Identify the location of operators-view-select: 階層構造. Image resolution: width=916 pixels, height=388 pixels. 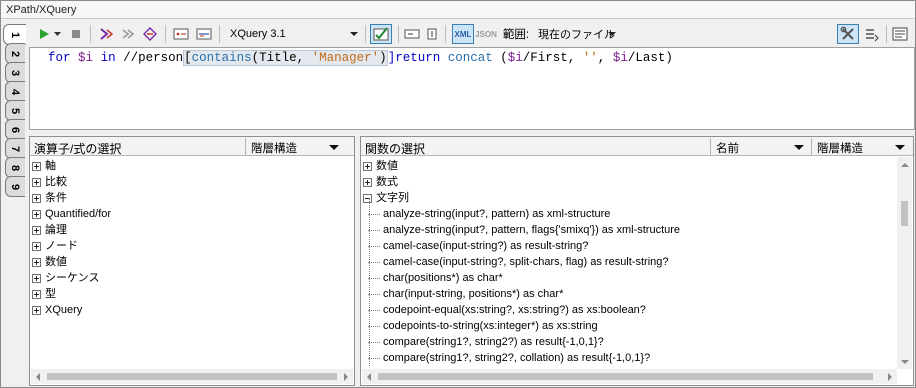
(295, 146).